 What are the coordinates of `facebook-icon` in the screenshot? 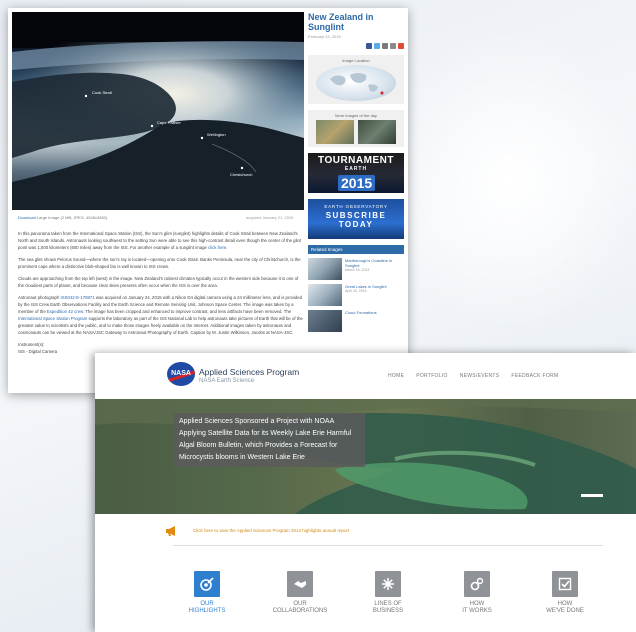 It's located at (369, 46).